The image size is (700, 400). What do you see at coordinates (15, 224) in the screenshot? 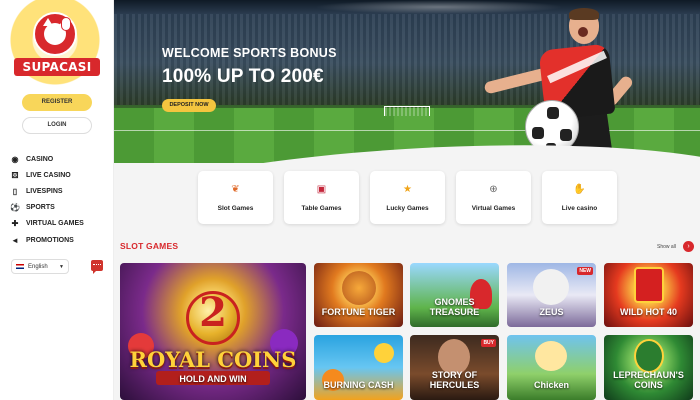
I see `gamepad-icon: ✚` at bounding box center [15, 224].